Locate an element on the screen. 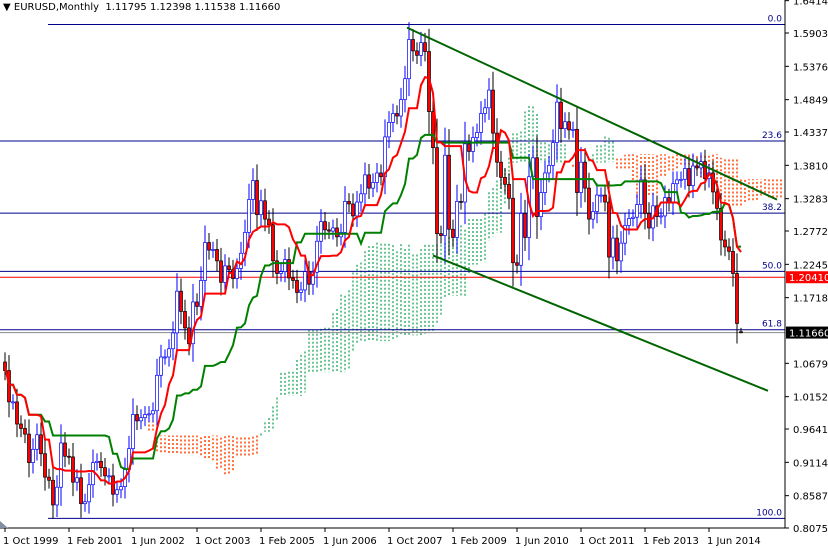 The height and width of the screenshot is (548, 828). y-tick-label: 1.06795 is located at coordinates (810, 364).